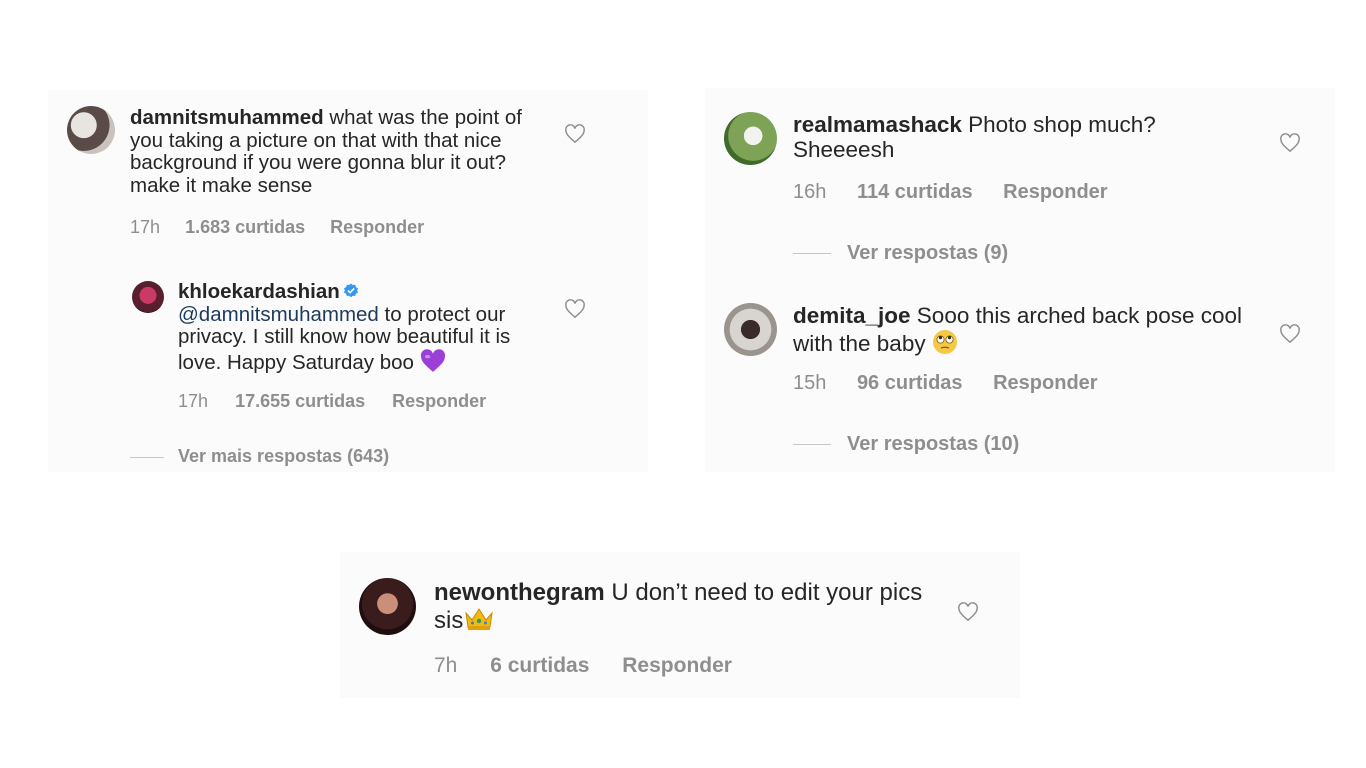 This screenshot has height=768, width=1366. I want to click on comment-meta: 16h 114 curtidas Responder, so click(950, 192).